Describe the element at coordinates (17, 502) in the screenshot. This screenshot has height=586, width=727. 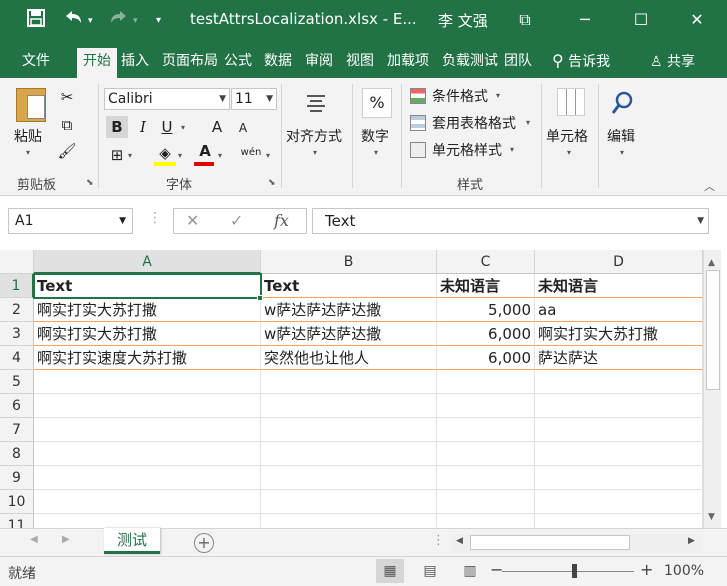
I see `row-header: 10` at that location.